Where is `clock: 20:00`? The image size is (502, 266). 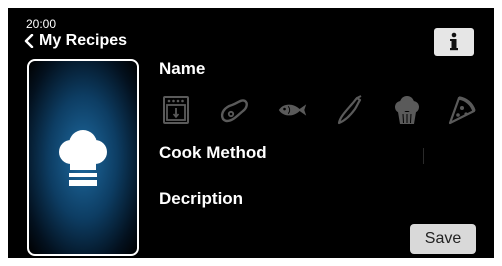
clock: 20:00 is located at coordinates (41, 24).